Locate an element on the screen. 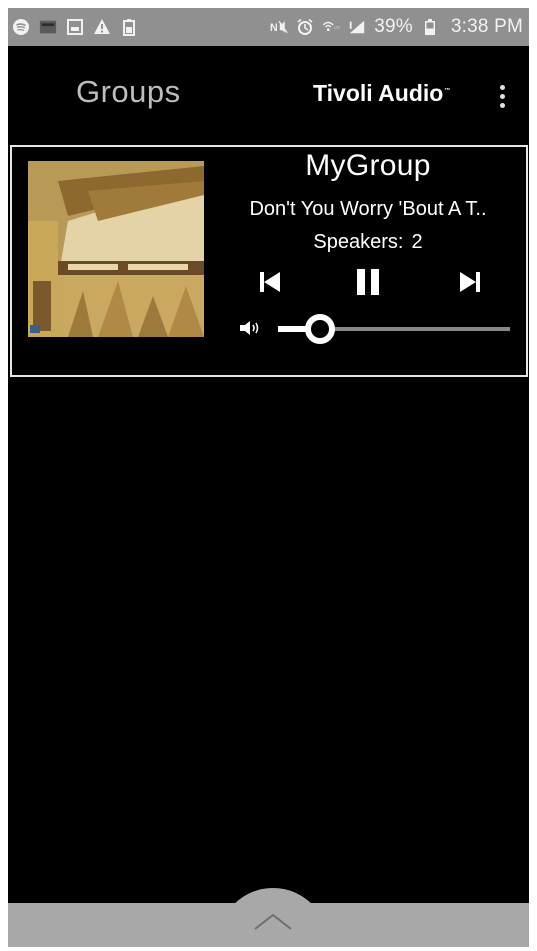 The image size is (537, 951). svg-text: N is located at coordinates (274, 28).